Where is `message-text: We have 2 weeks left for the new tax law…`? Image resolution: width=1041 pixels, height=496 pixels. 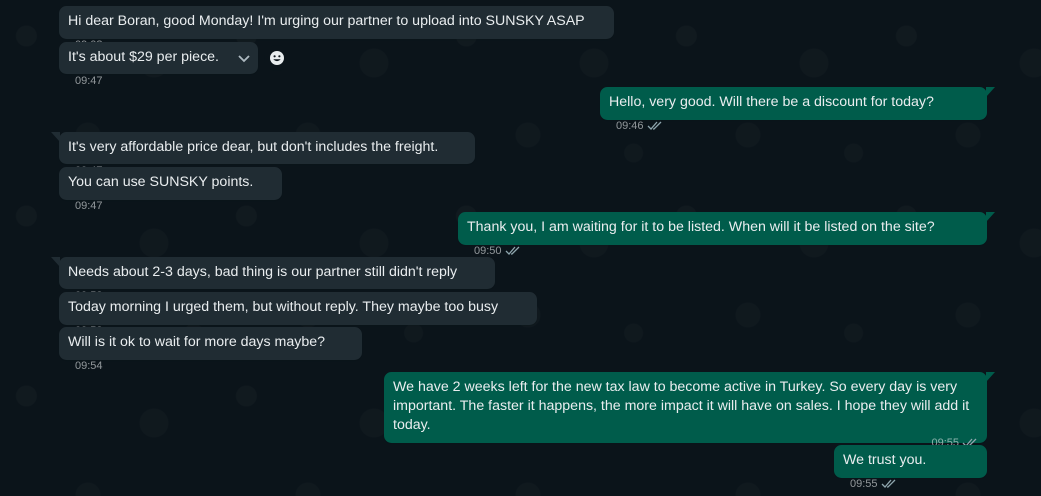 message-text: We have 2 weeks left for the new tax law… is located at coordinates (681, 406).